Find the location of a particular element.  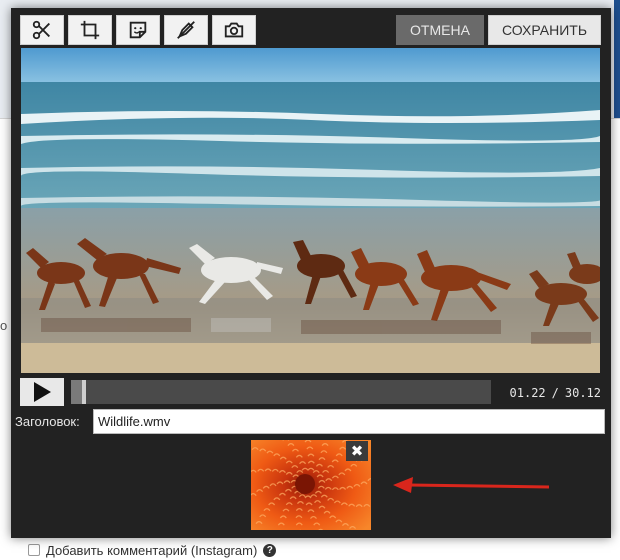

current-time: 01.22 is located at coordinates (527, 393).